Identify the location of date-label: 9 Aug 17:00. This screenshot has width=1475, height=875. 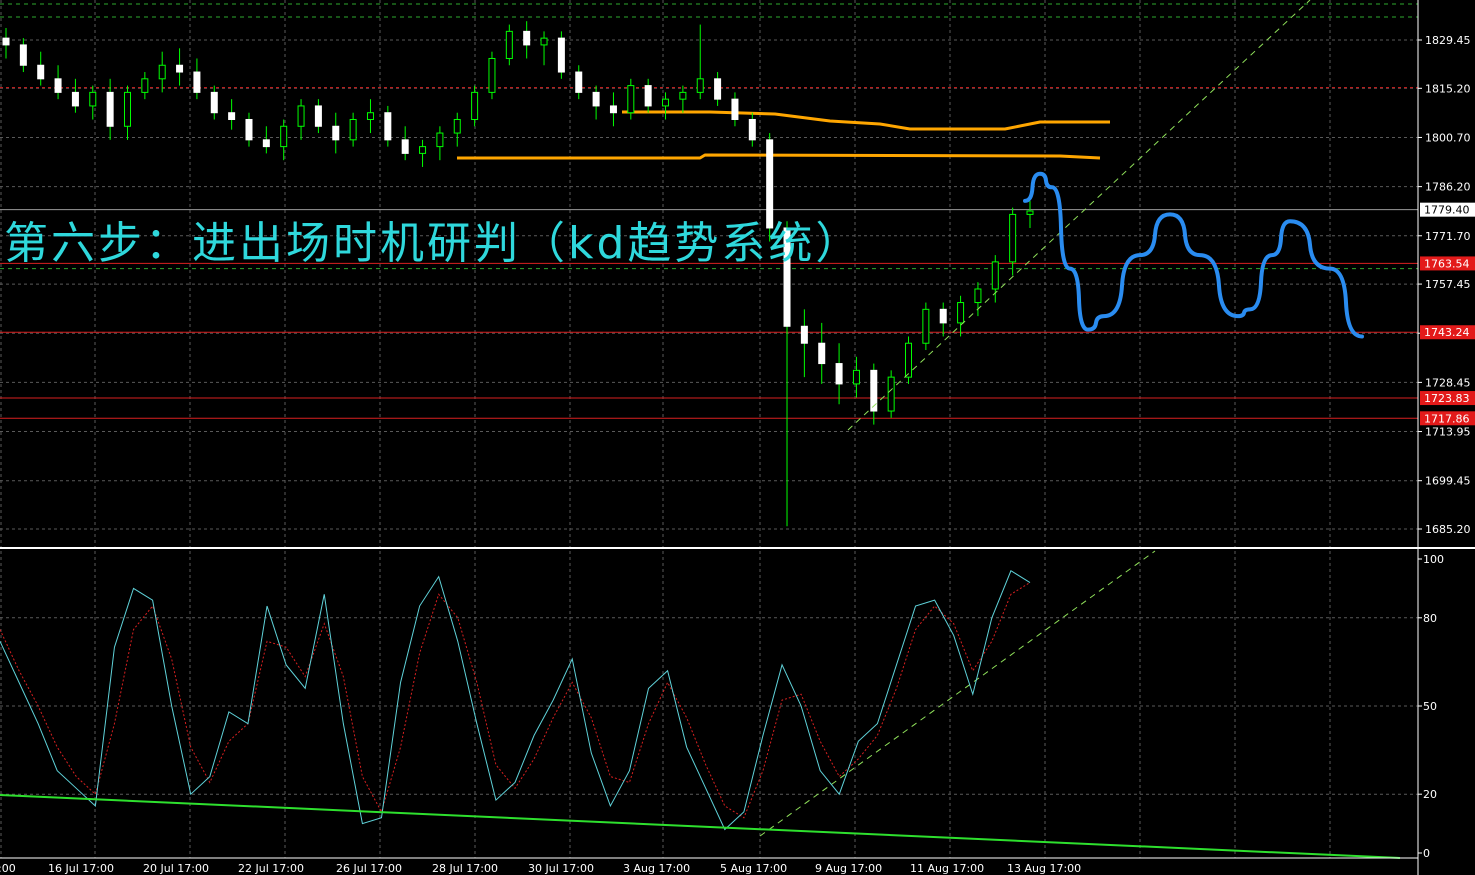
(848, 868).